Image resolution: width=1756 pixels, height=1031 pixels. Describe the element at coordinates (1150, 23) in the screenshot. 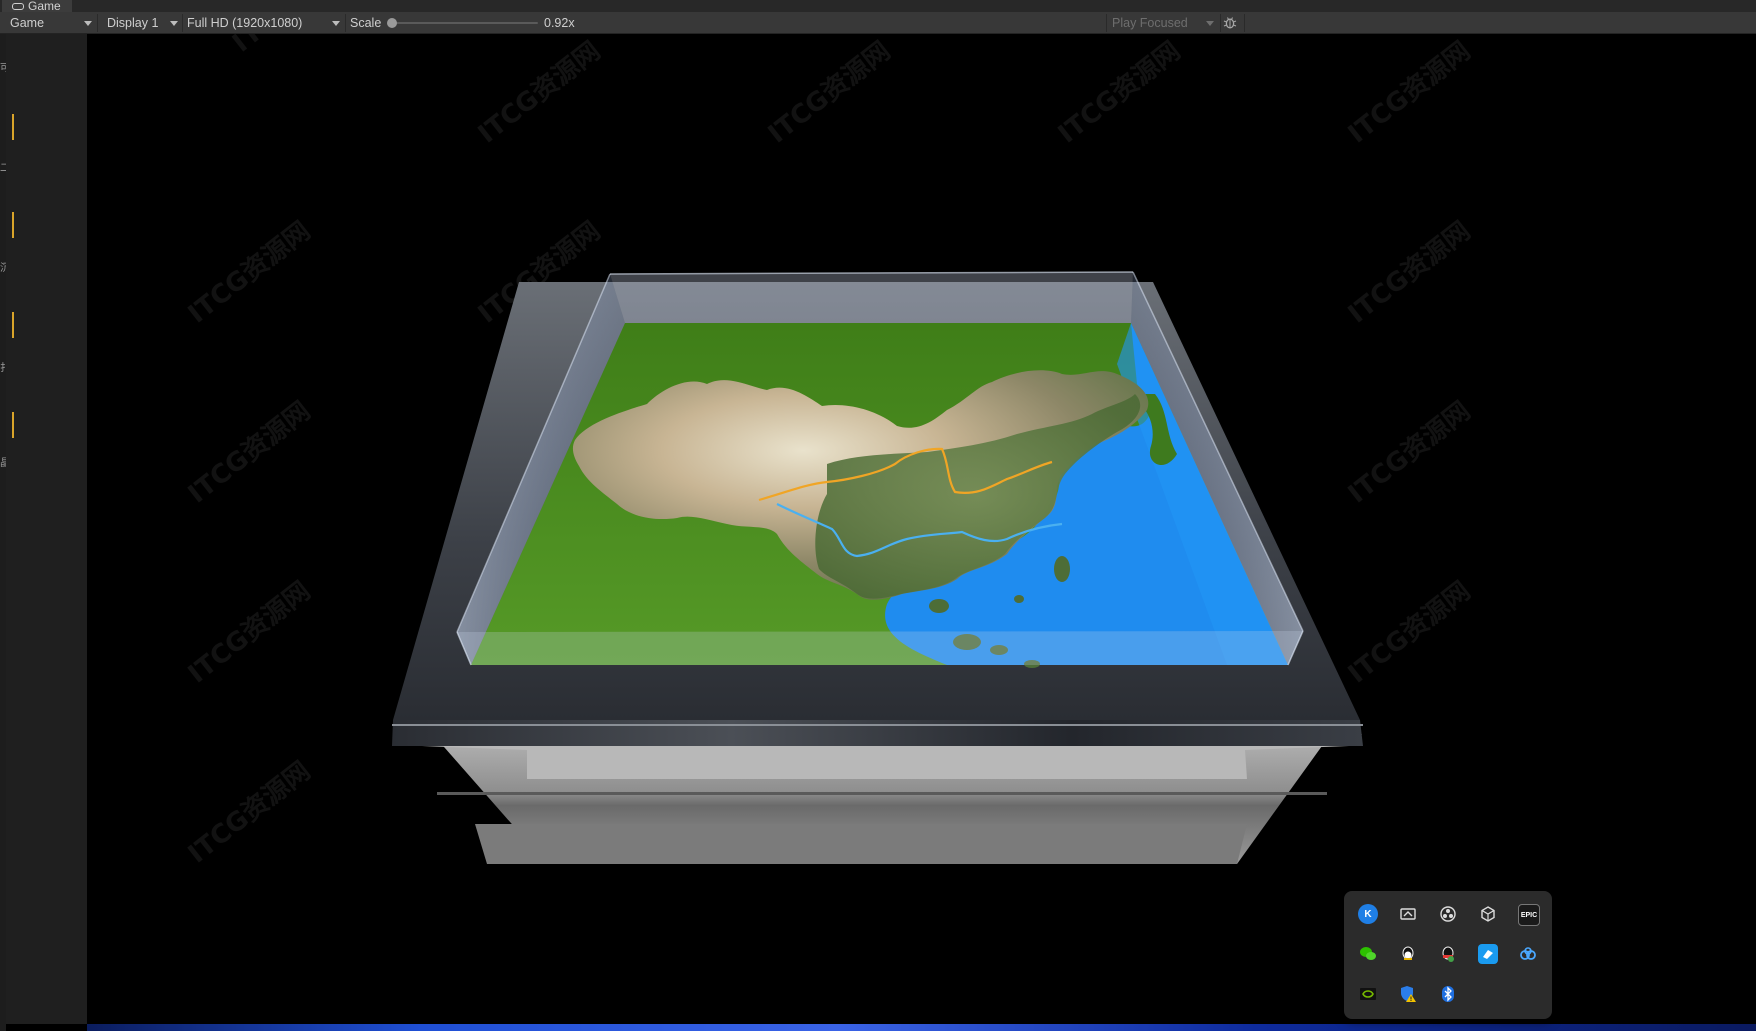

I see `play-mode-select-label: Play Focused` at that location.